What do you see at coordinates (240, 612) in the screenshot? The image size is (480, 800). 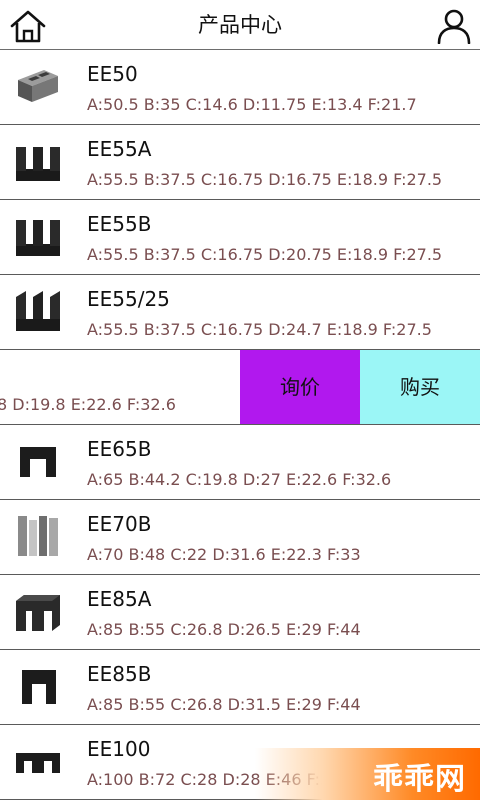 I see `product-row-ee85a: EE85A A:85 B:55 C:26.8 D:26.5 E:29 F:44` at bounding box center [240, 612].